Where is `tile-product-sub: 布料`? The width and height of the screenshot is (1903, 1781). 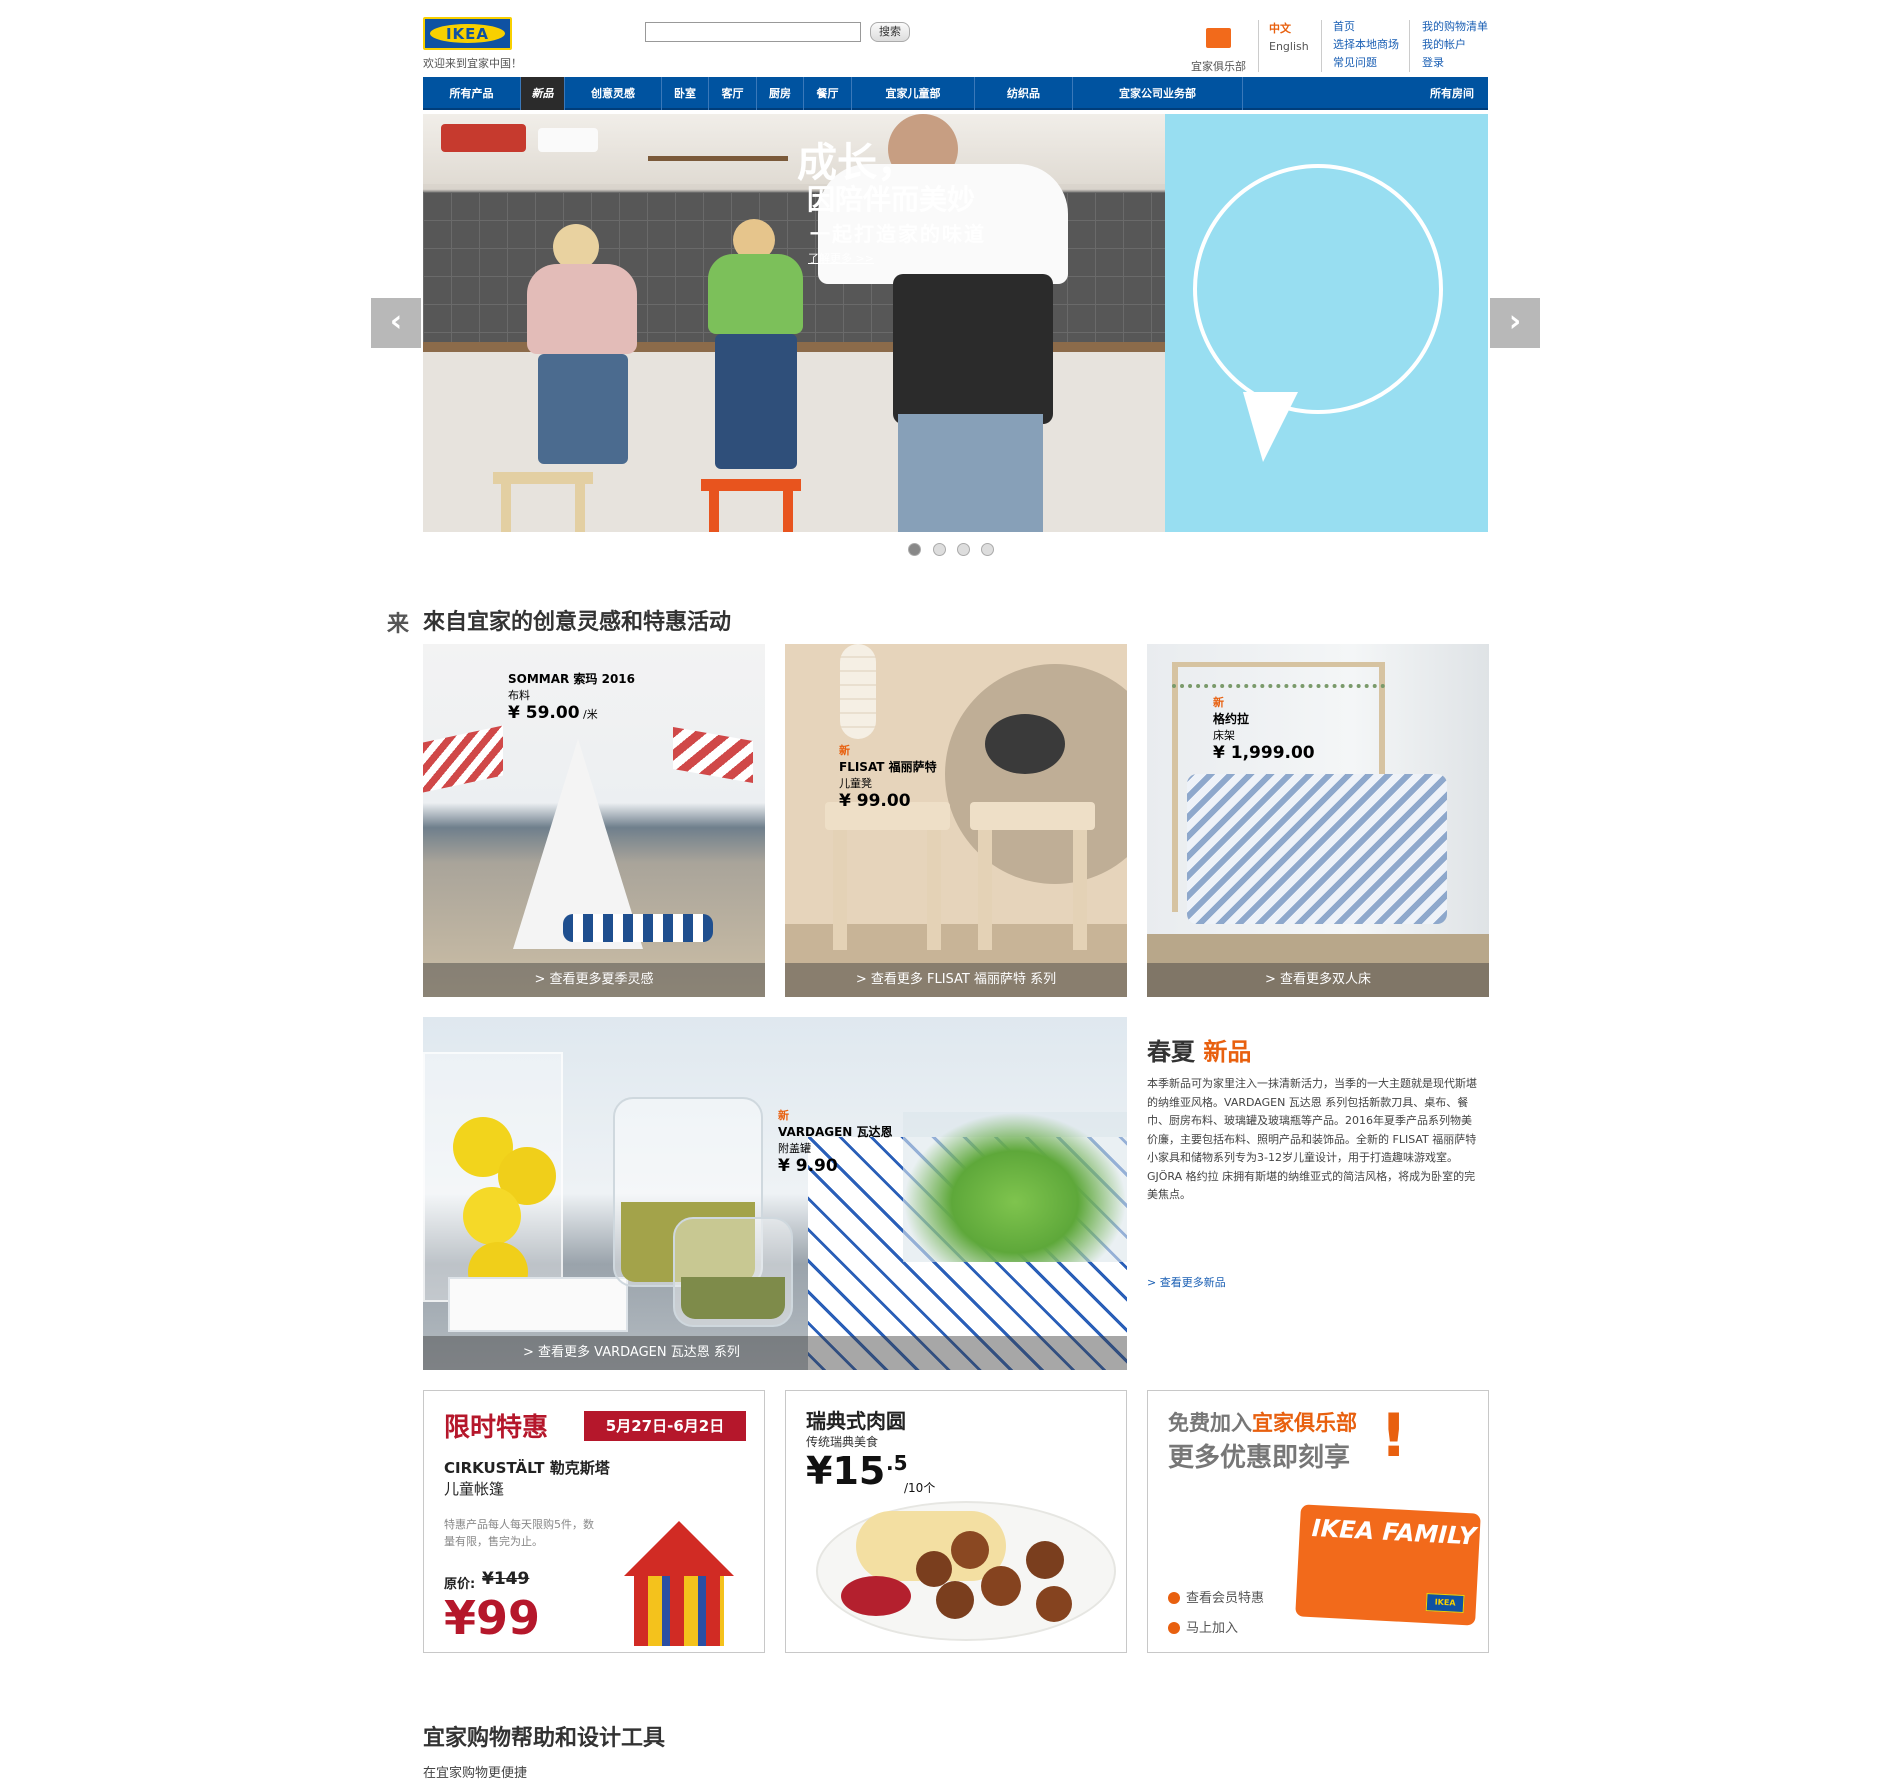
tile-product-sub: 布料 is located at coordinates (519, 695).